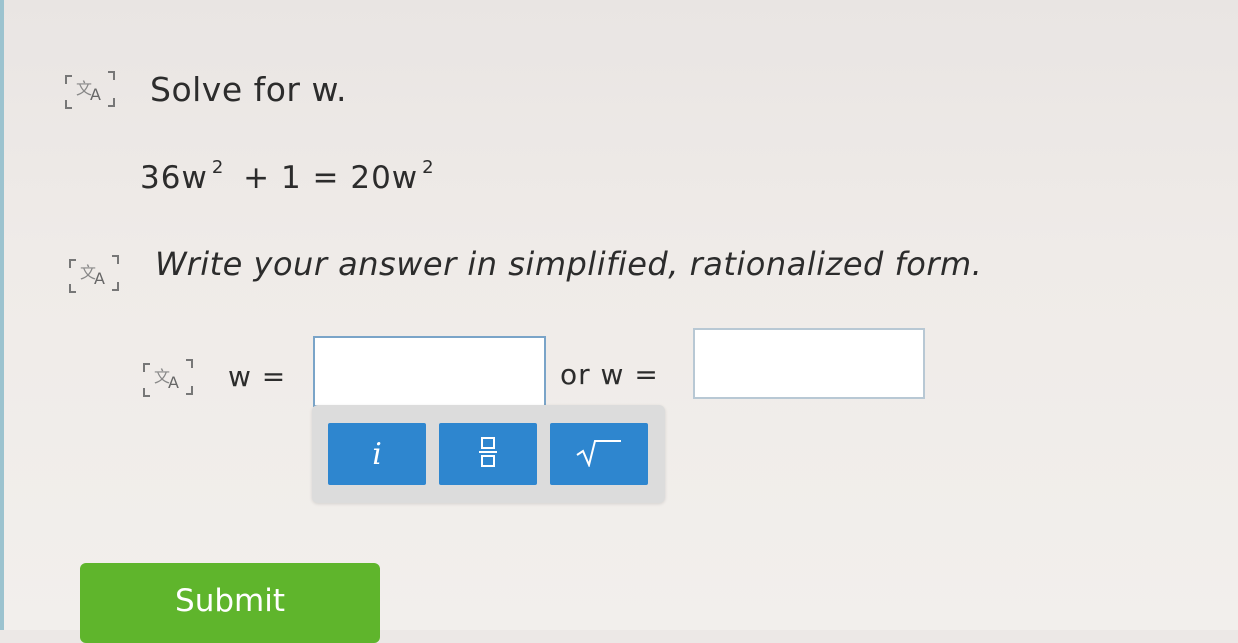 Image resolution: width=1238 pixels, height=643 pixels. I want to click on imaginary-unit-button: i, so click(377, 454).